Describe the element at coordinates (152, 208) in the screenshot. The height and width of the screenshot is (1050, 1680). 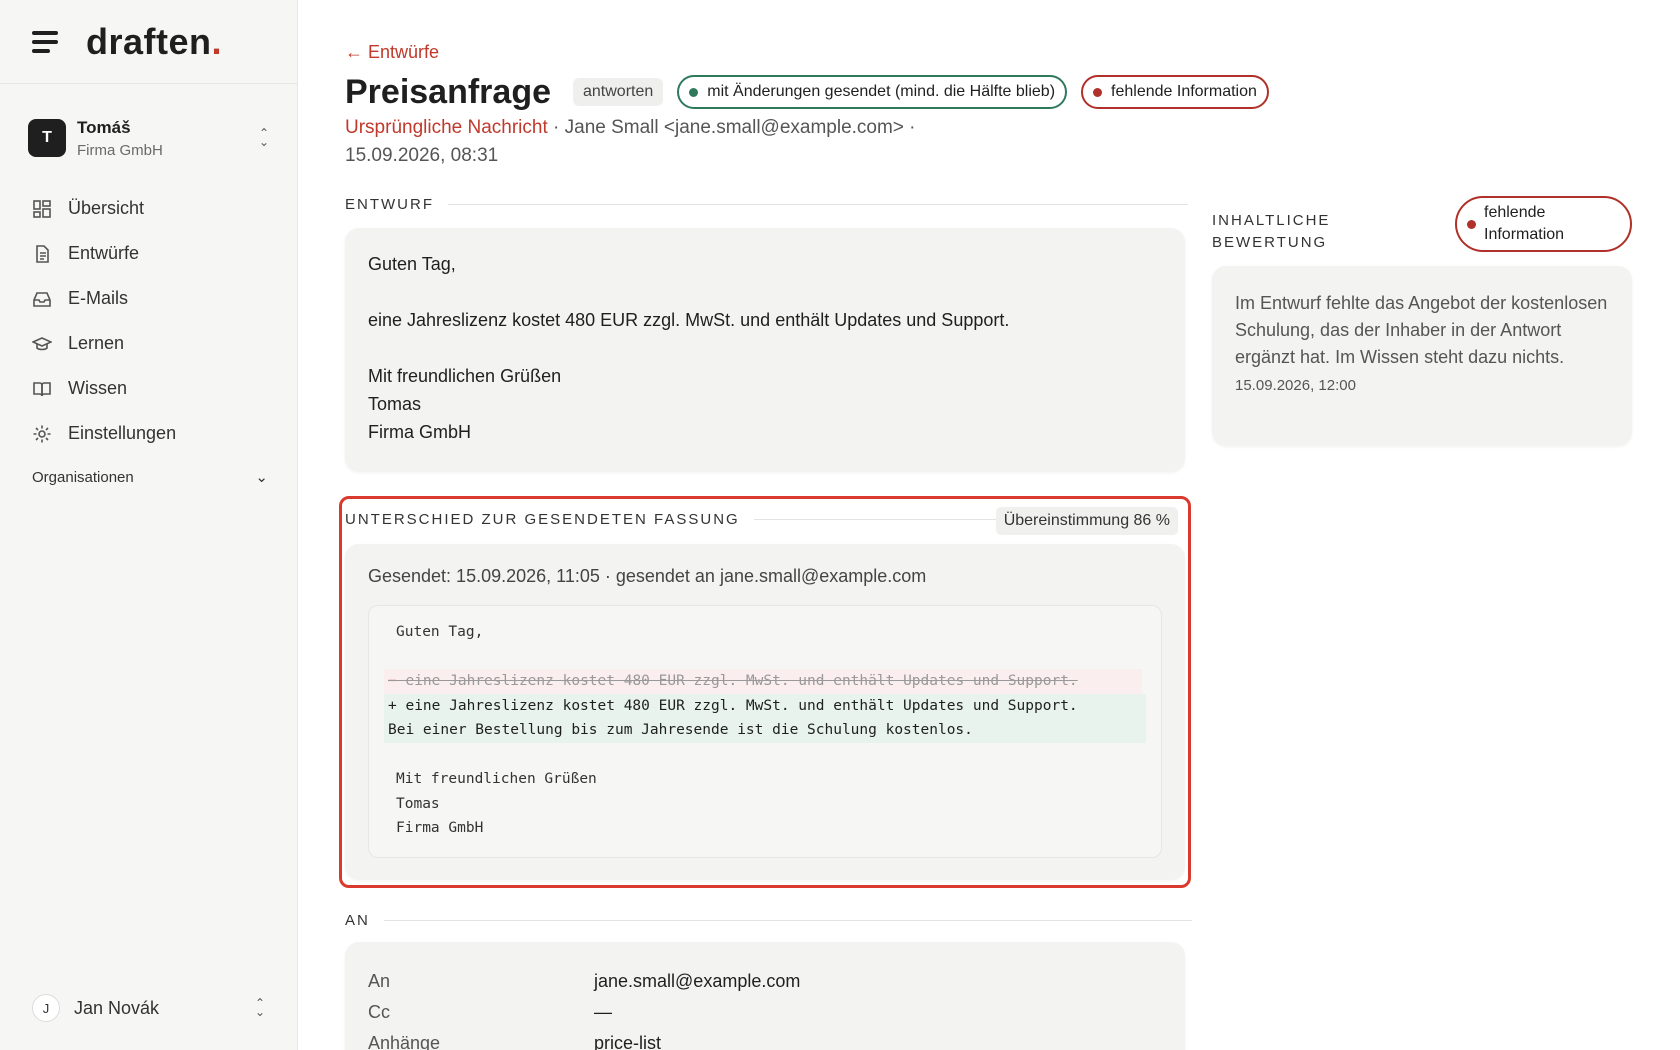
I see `nav-item-uebersicht: Übersicht` at that location.